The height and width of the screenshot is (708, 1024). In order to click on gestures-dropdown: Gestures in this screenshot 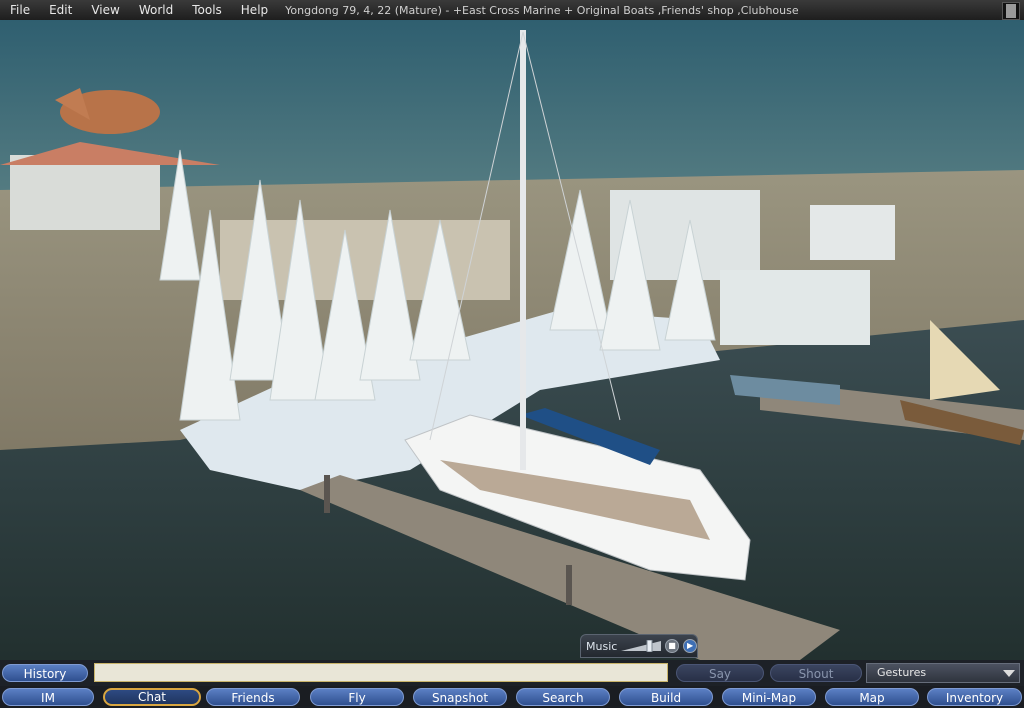, I will do `click(943, 673)`.